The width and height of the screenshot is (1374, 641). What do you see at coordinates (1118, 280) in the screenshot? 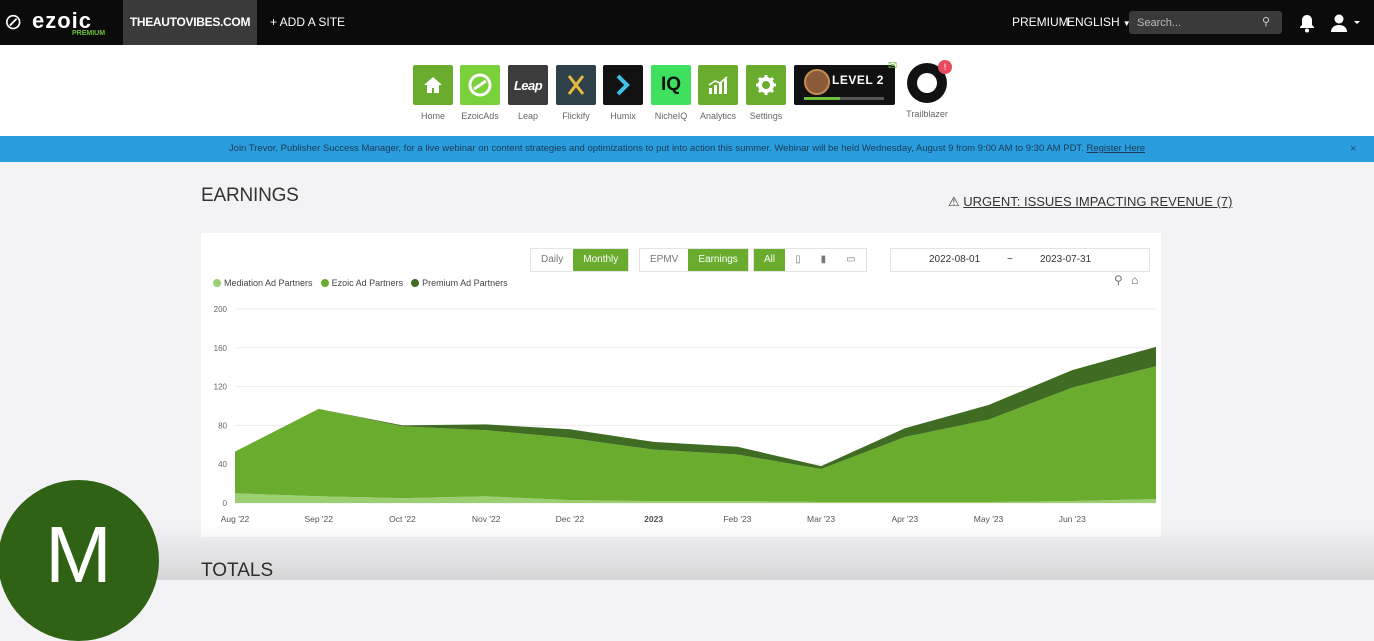
I see `zoom-icon: ⚲` at bounding box center [1118, 280].